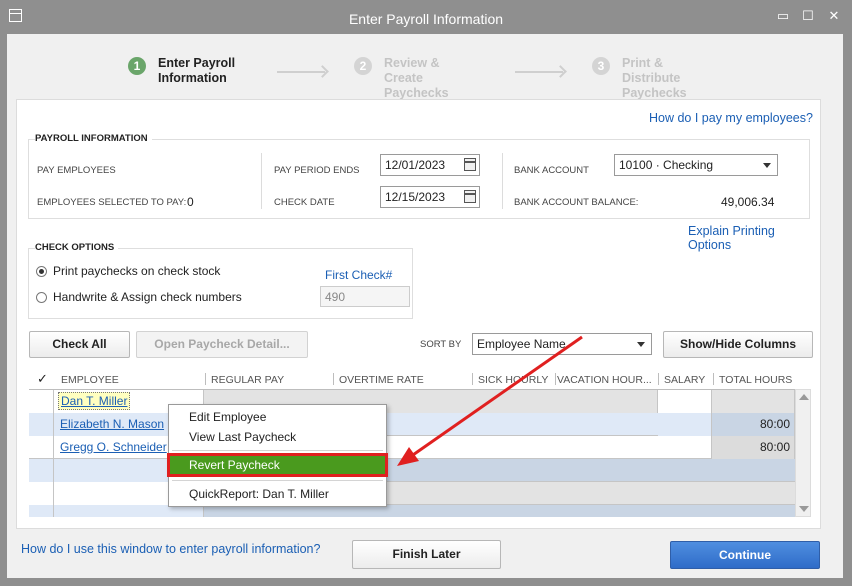 The width and height of the screenshot is (852, 586). Describe the element at coordinates (490, 400) in the screenshot. I see `annotation-arrow-icon` at that location.